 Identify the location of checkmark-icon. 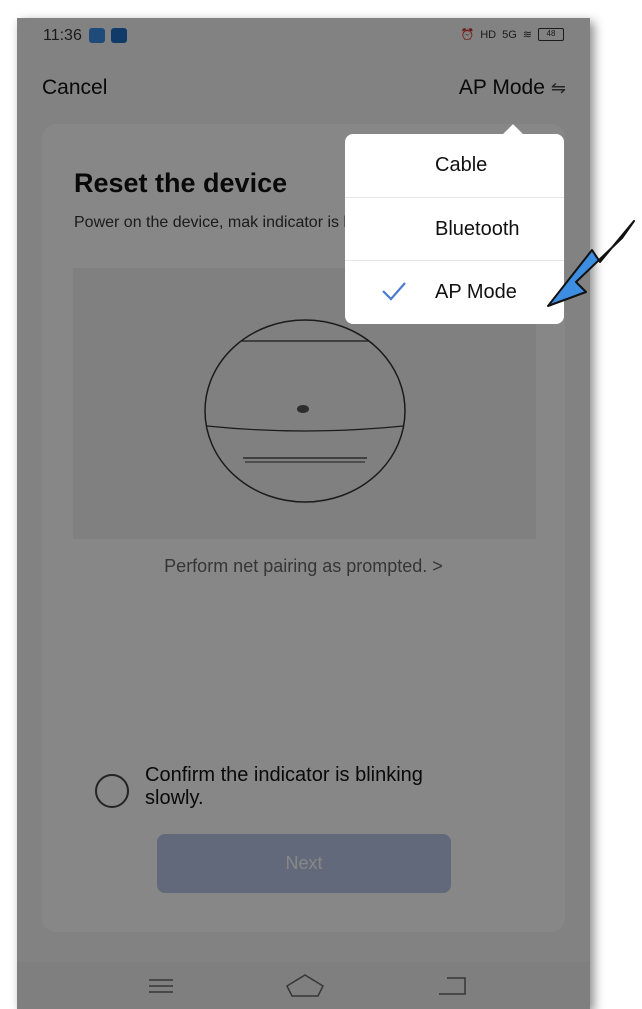
(394, 291).